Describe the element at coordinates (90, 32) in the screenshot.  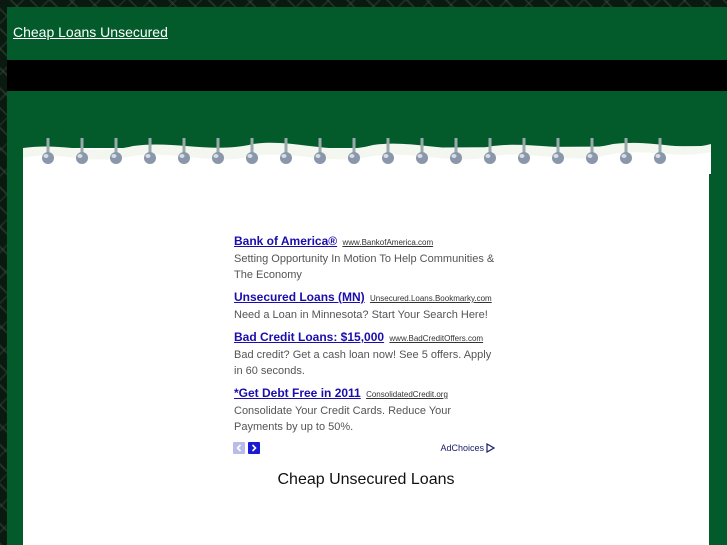
I see `site-title-link: Cheap Loans Unsecured` at that location.